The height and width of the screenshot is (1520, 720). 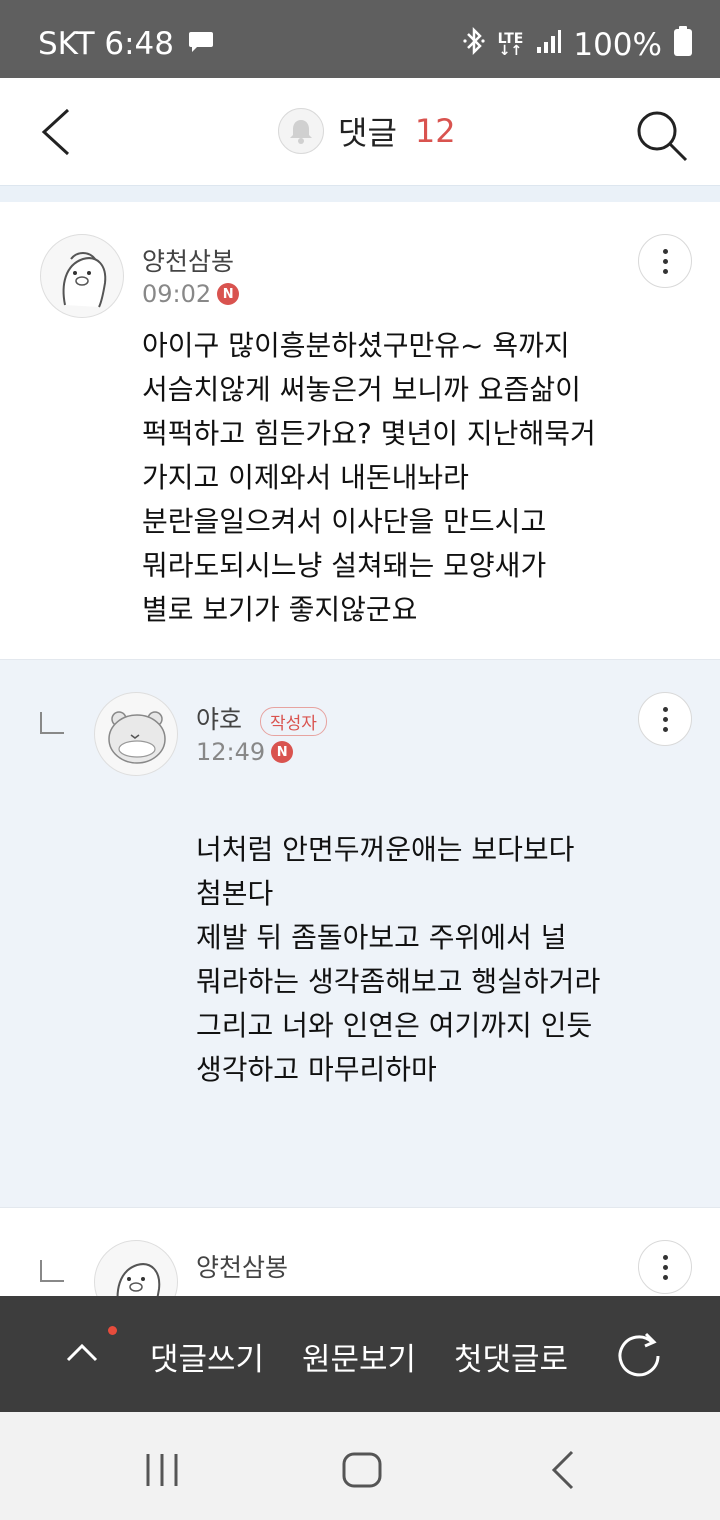 I want to click on comment-line: 너처럼 안면두꺼운애는 보다보다, so click(x=385, y=849).